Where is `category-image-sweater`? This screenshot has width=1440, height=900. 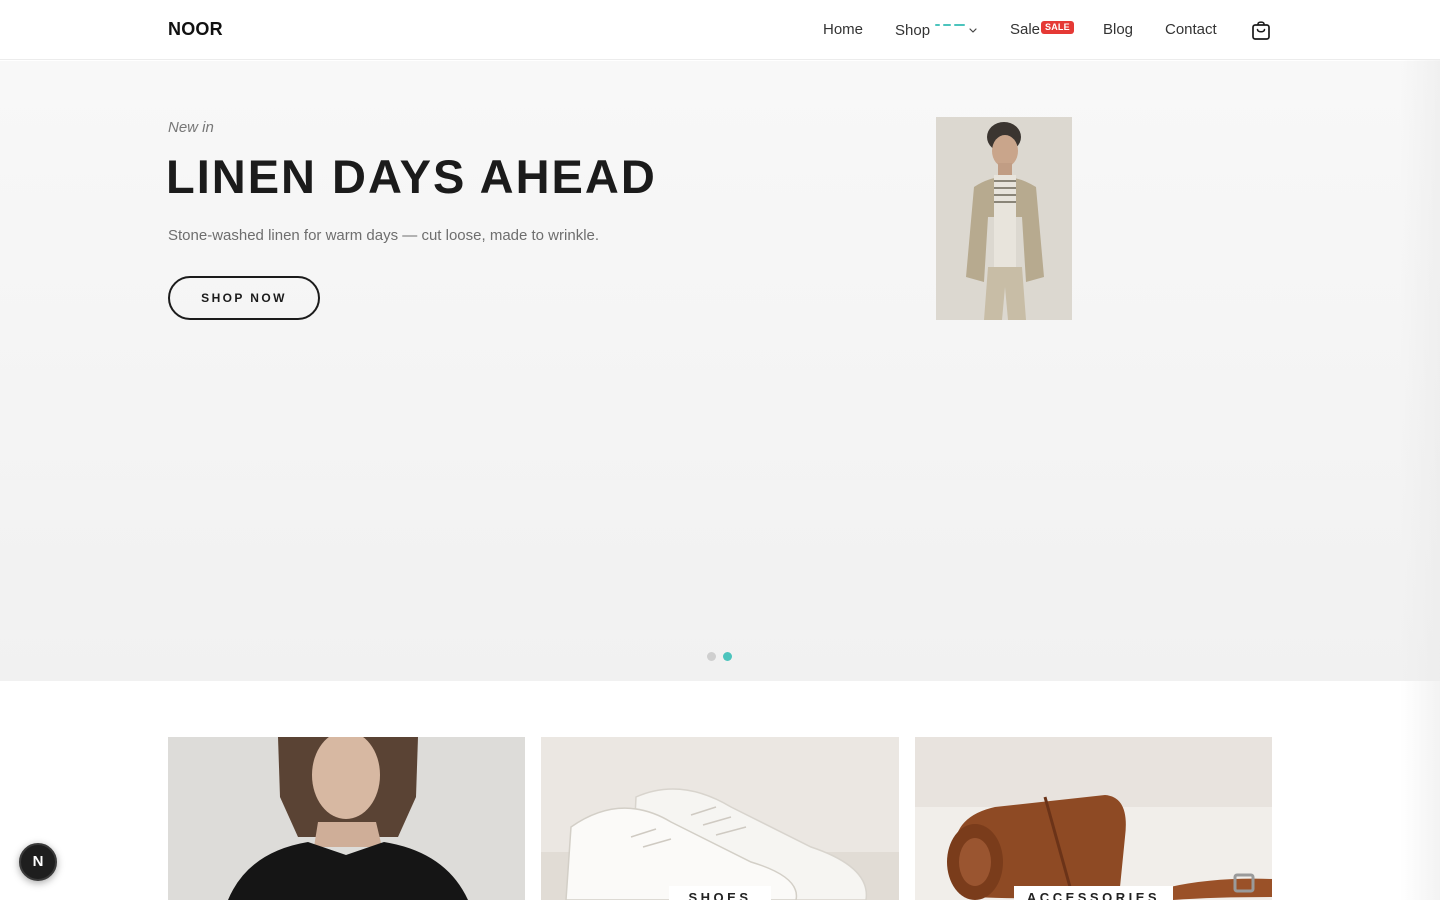
category-image-sweater is located at coordinates (346, 818).